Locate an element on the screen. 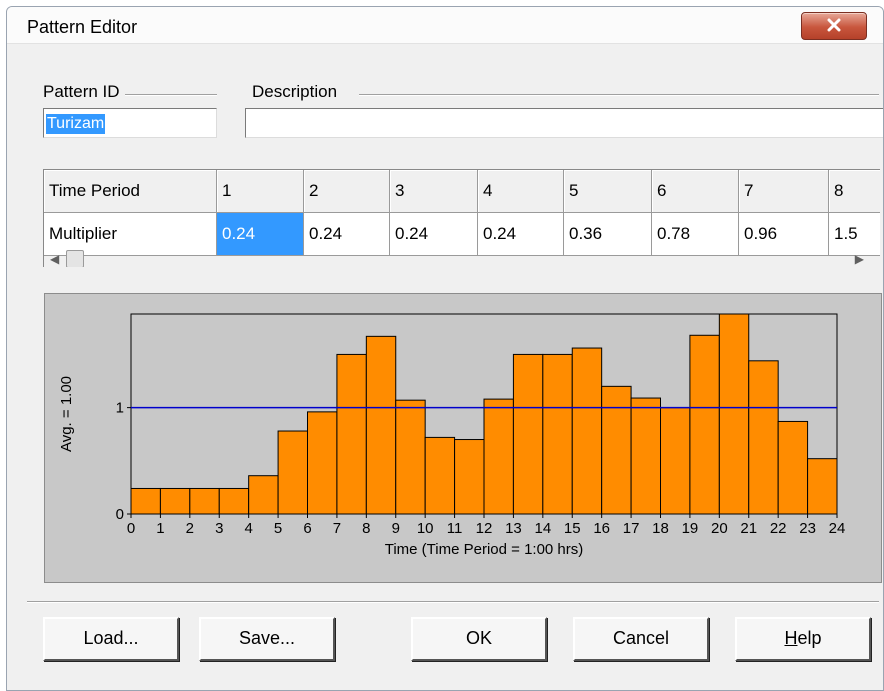 Image resolution: width=884 pixels, height=691 pixels. x-tick-label: 22 is located at coordinates (778, 528).